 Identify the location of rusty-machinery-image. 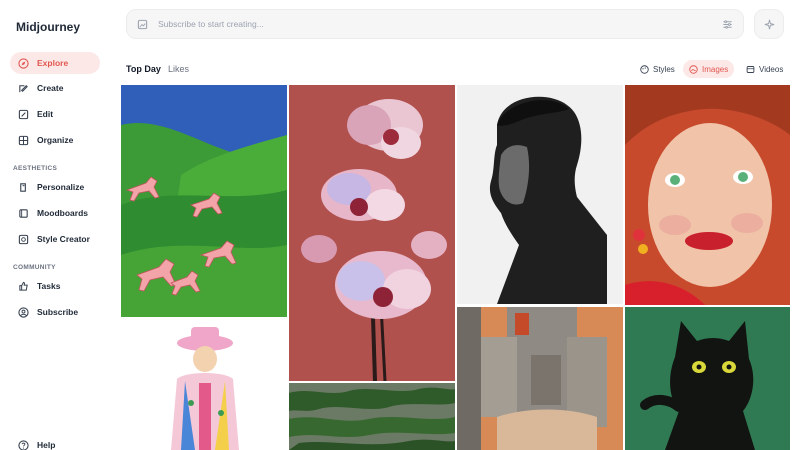
(540, 378).